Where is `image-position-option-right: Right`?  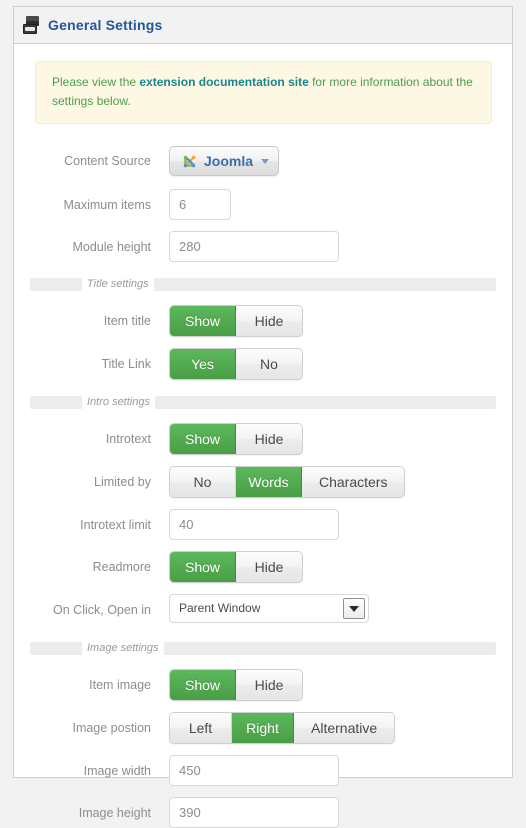 image-position-option-right: Right is located at coordinates (263, 728).